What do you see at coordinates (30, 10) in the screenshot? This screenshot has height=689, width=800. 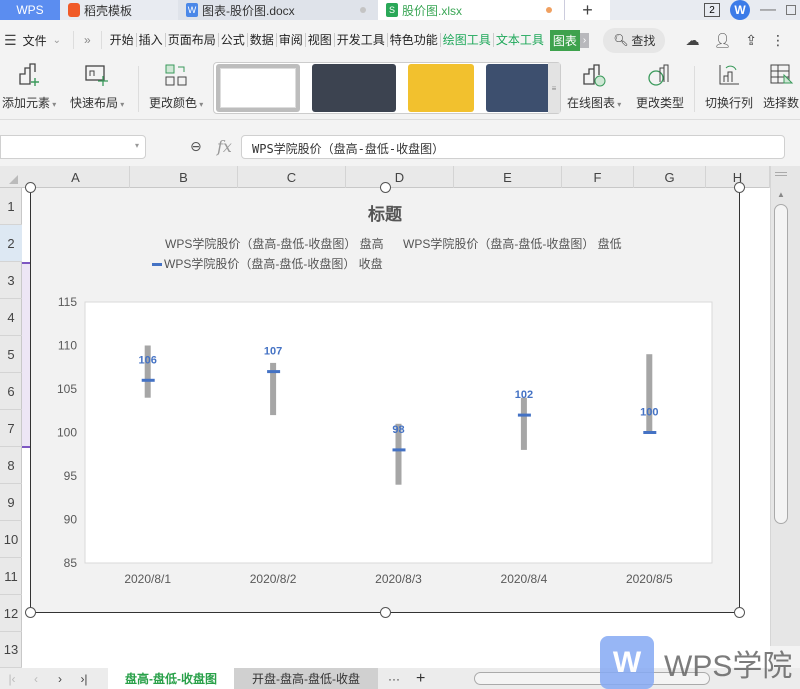 I see `tab-wps-home: WPS` at bounding box center [30, 10].